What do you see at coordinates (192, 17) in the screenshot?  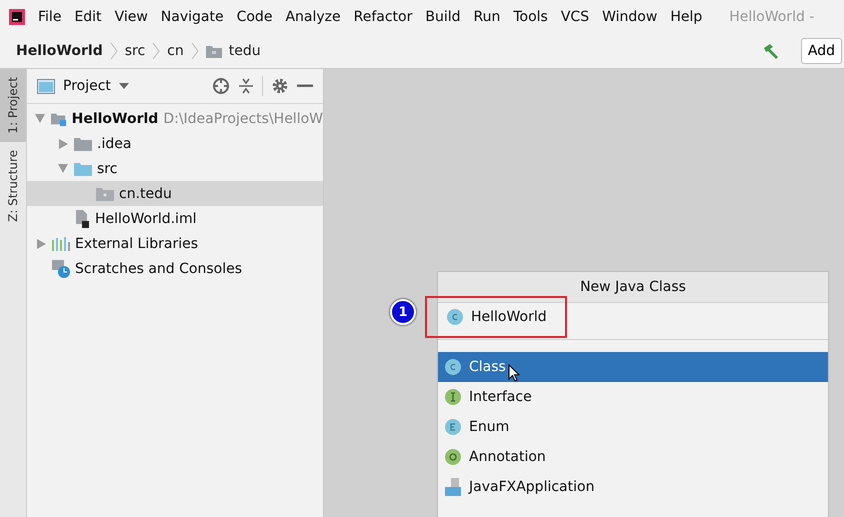 I see `menu-item: Navigate` at bounding box center [192, 17].